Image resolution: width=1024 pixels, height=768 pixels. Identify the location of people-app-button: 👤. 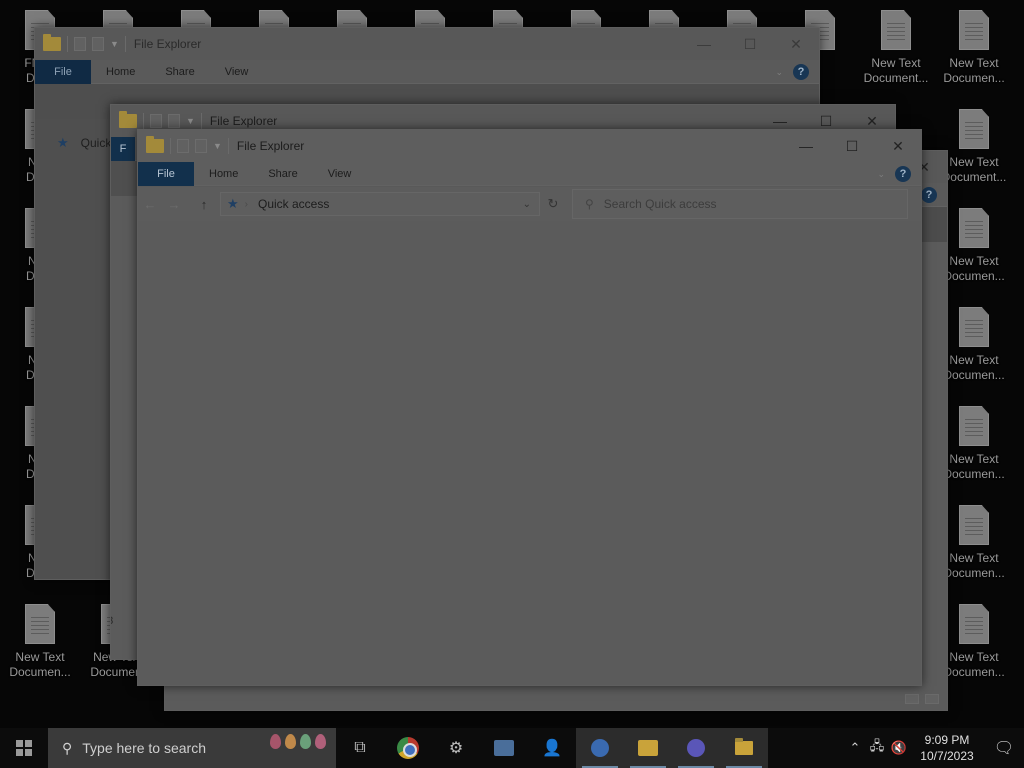
(552, 748).